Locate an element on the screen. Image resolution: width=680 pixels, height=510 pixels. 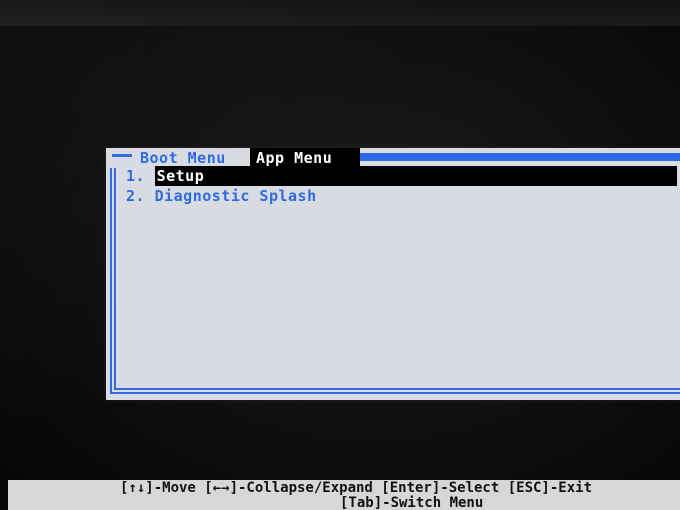
menu-item-number: 2. is located at coordinates (136, 196).